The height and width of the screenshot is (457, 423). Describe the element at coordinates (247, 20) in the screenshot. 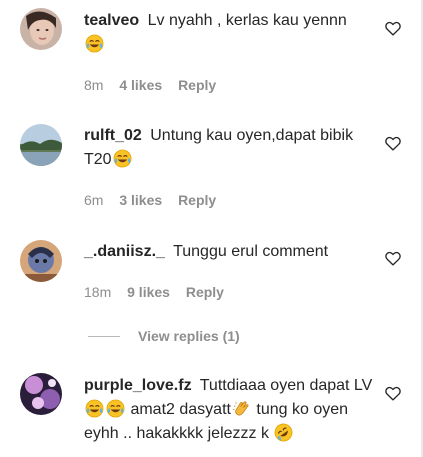

I see `comment-text: Lv nyahh , kerlas kau yennn` at that location.